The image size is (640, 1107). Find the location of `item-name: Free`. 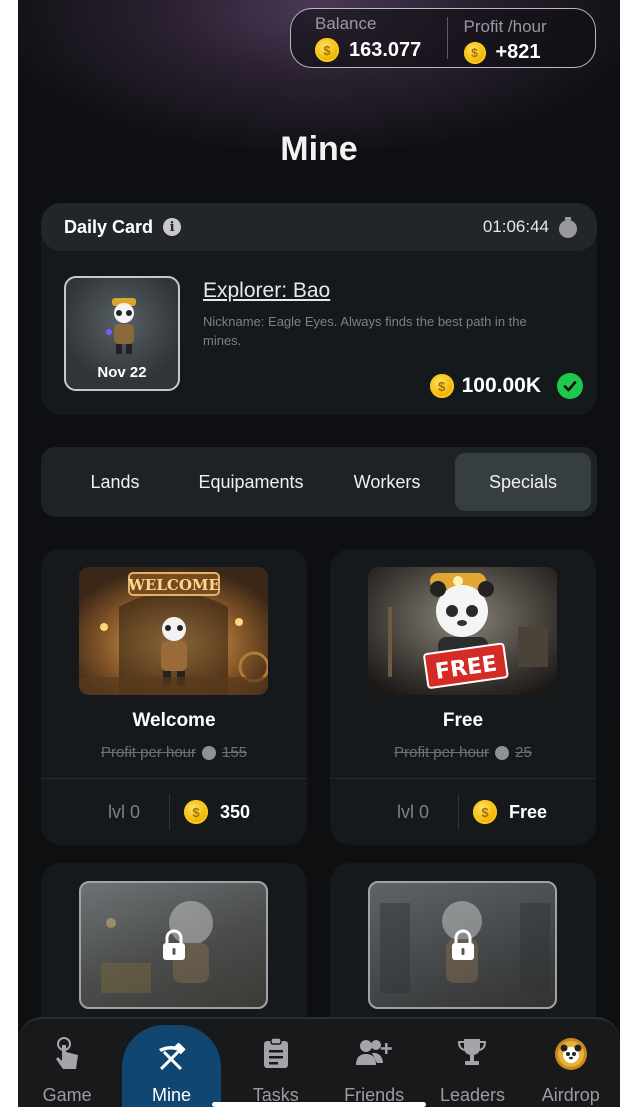

item-name: Free is located at coordinates (463, 720).